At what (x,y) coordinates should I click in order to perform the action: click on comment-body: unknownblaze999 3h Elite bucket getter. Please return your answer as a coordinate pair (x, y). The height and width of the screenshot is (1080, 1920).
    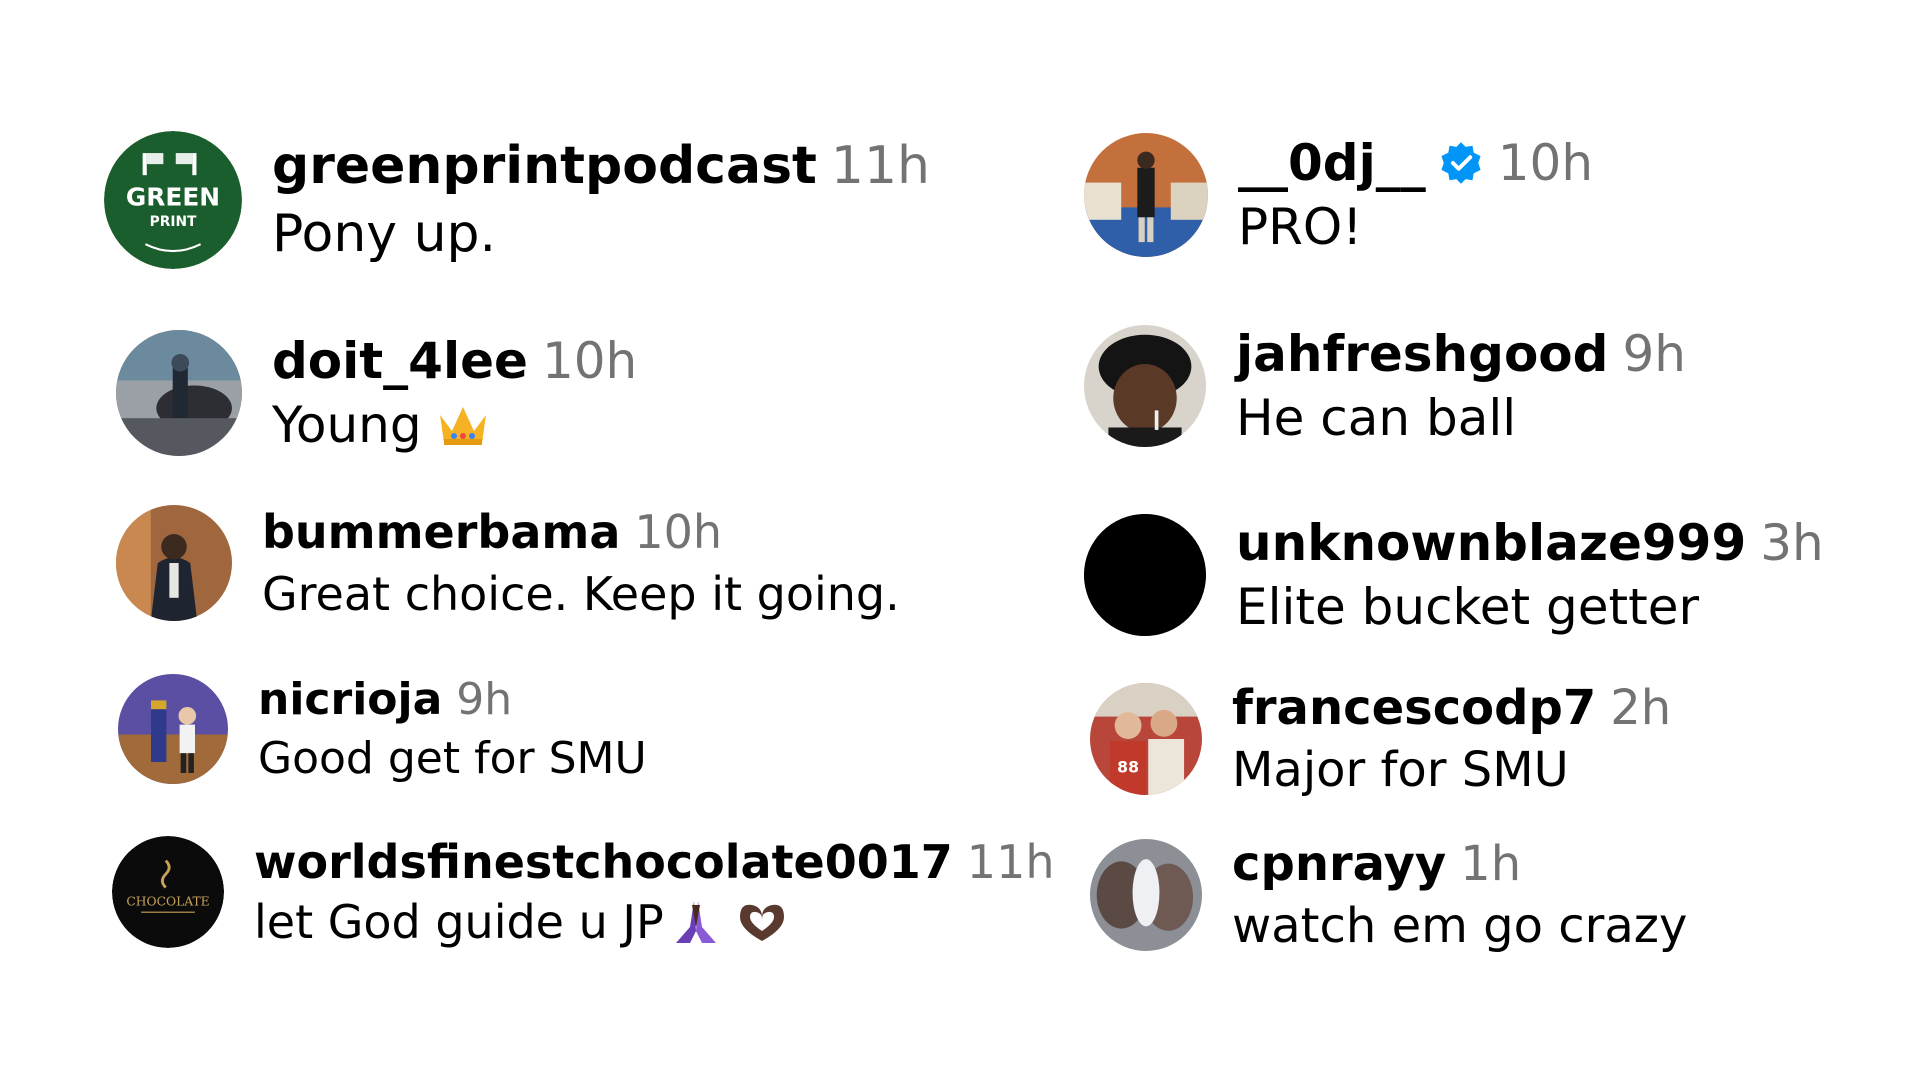
    Looking at the image, I should click on (1530, 575).